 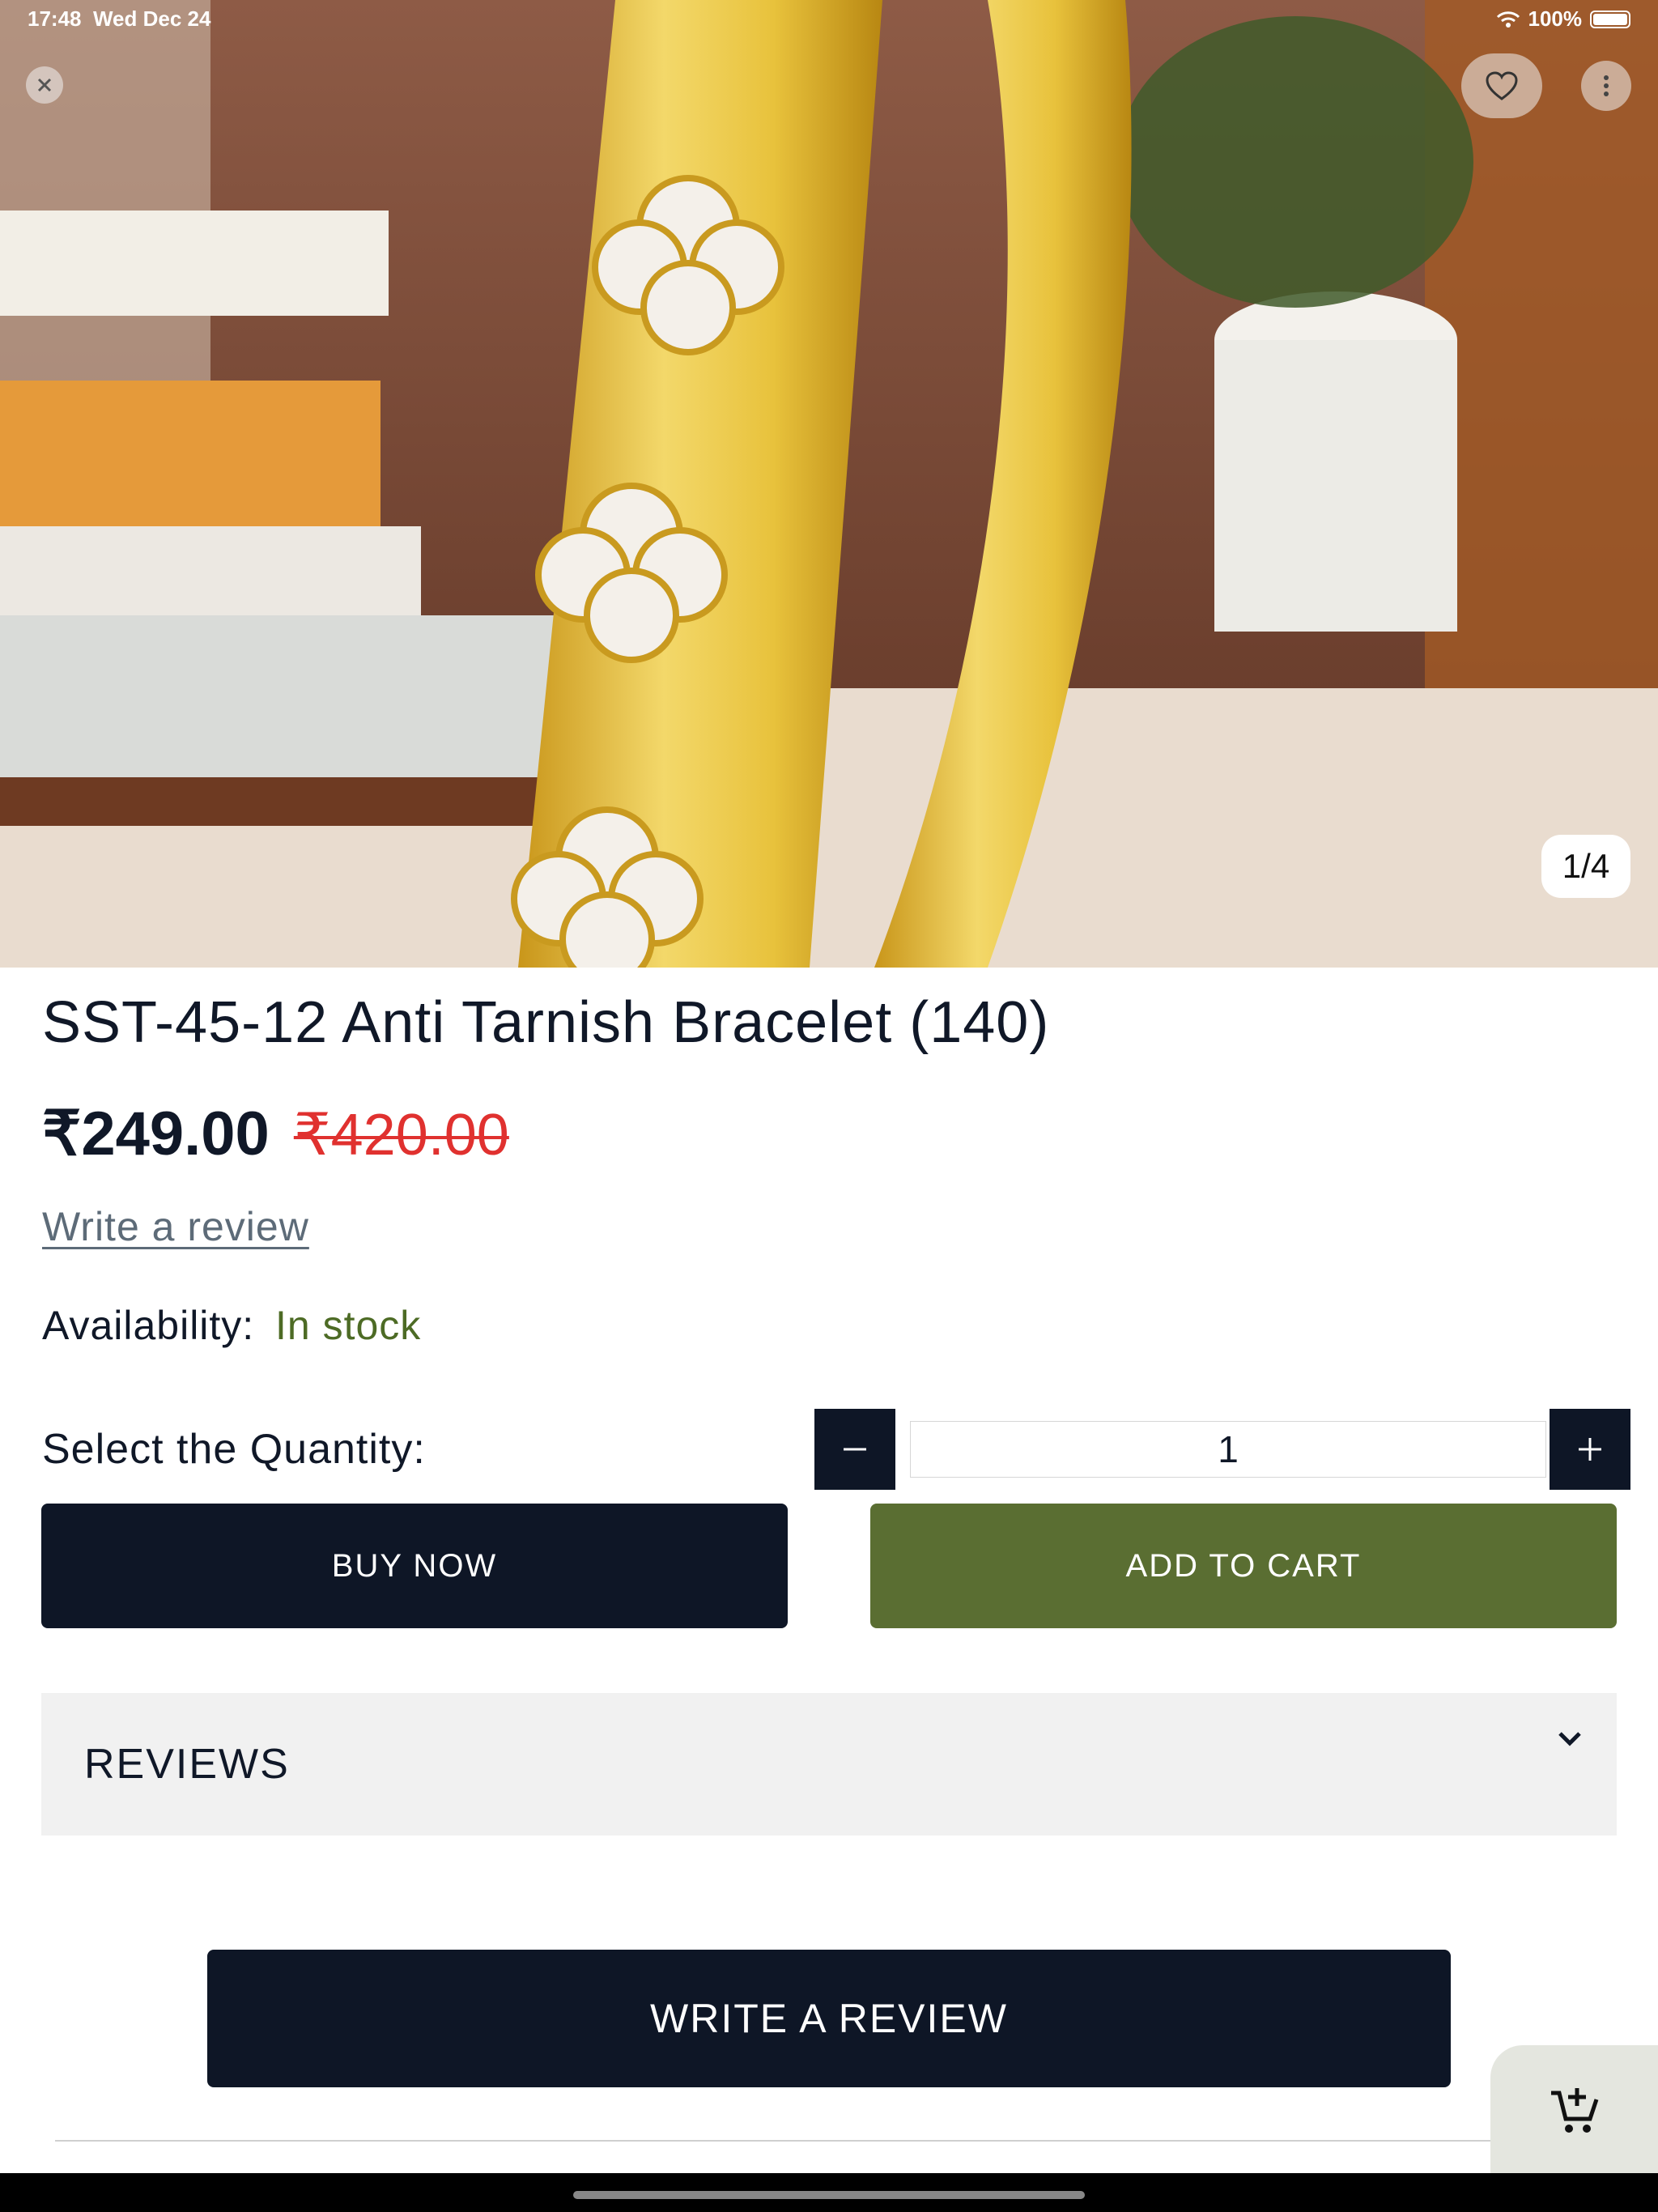 I want to click on quantity-input: 1, so click(x=1228, y=1449).